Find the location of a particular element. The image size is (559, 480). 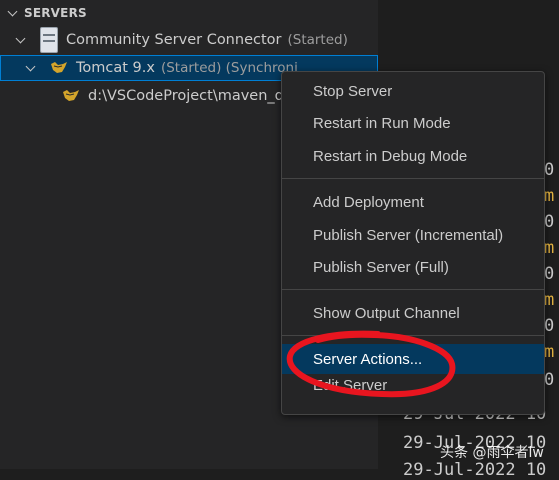

server-icon is located at coordinates (49, 40).